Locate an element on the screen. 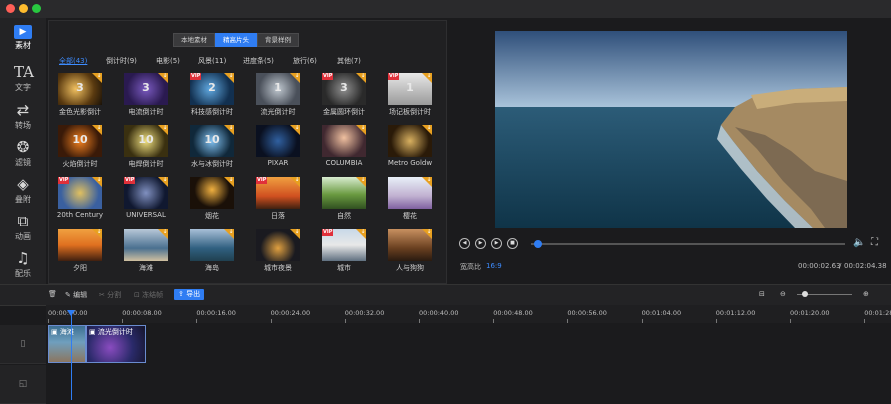 The height and width of the screenshot is (404, 891). sidebar-item-transition: ⇄ 转场 is located at coordinates (23, 119).